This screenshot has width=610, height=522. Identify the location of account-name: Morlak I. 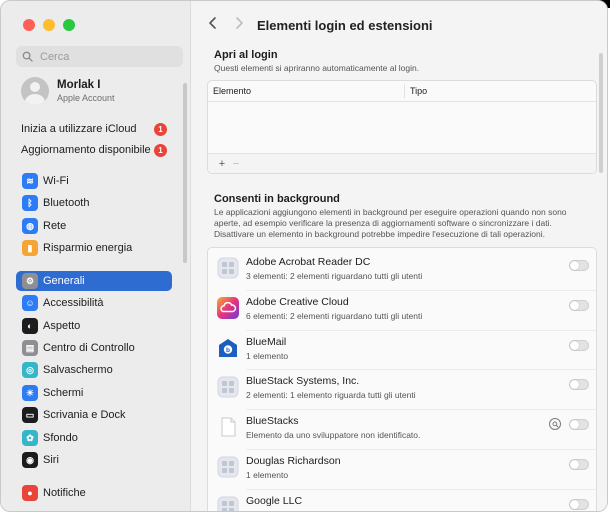
(79, 85).